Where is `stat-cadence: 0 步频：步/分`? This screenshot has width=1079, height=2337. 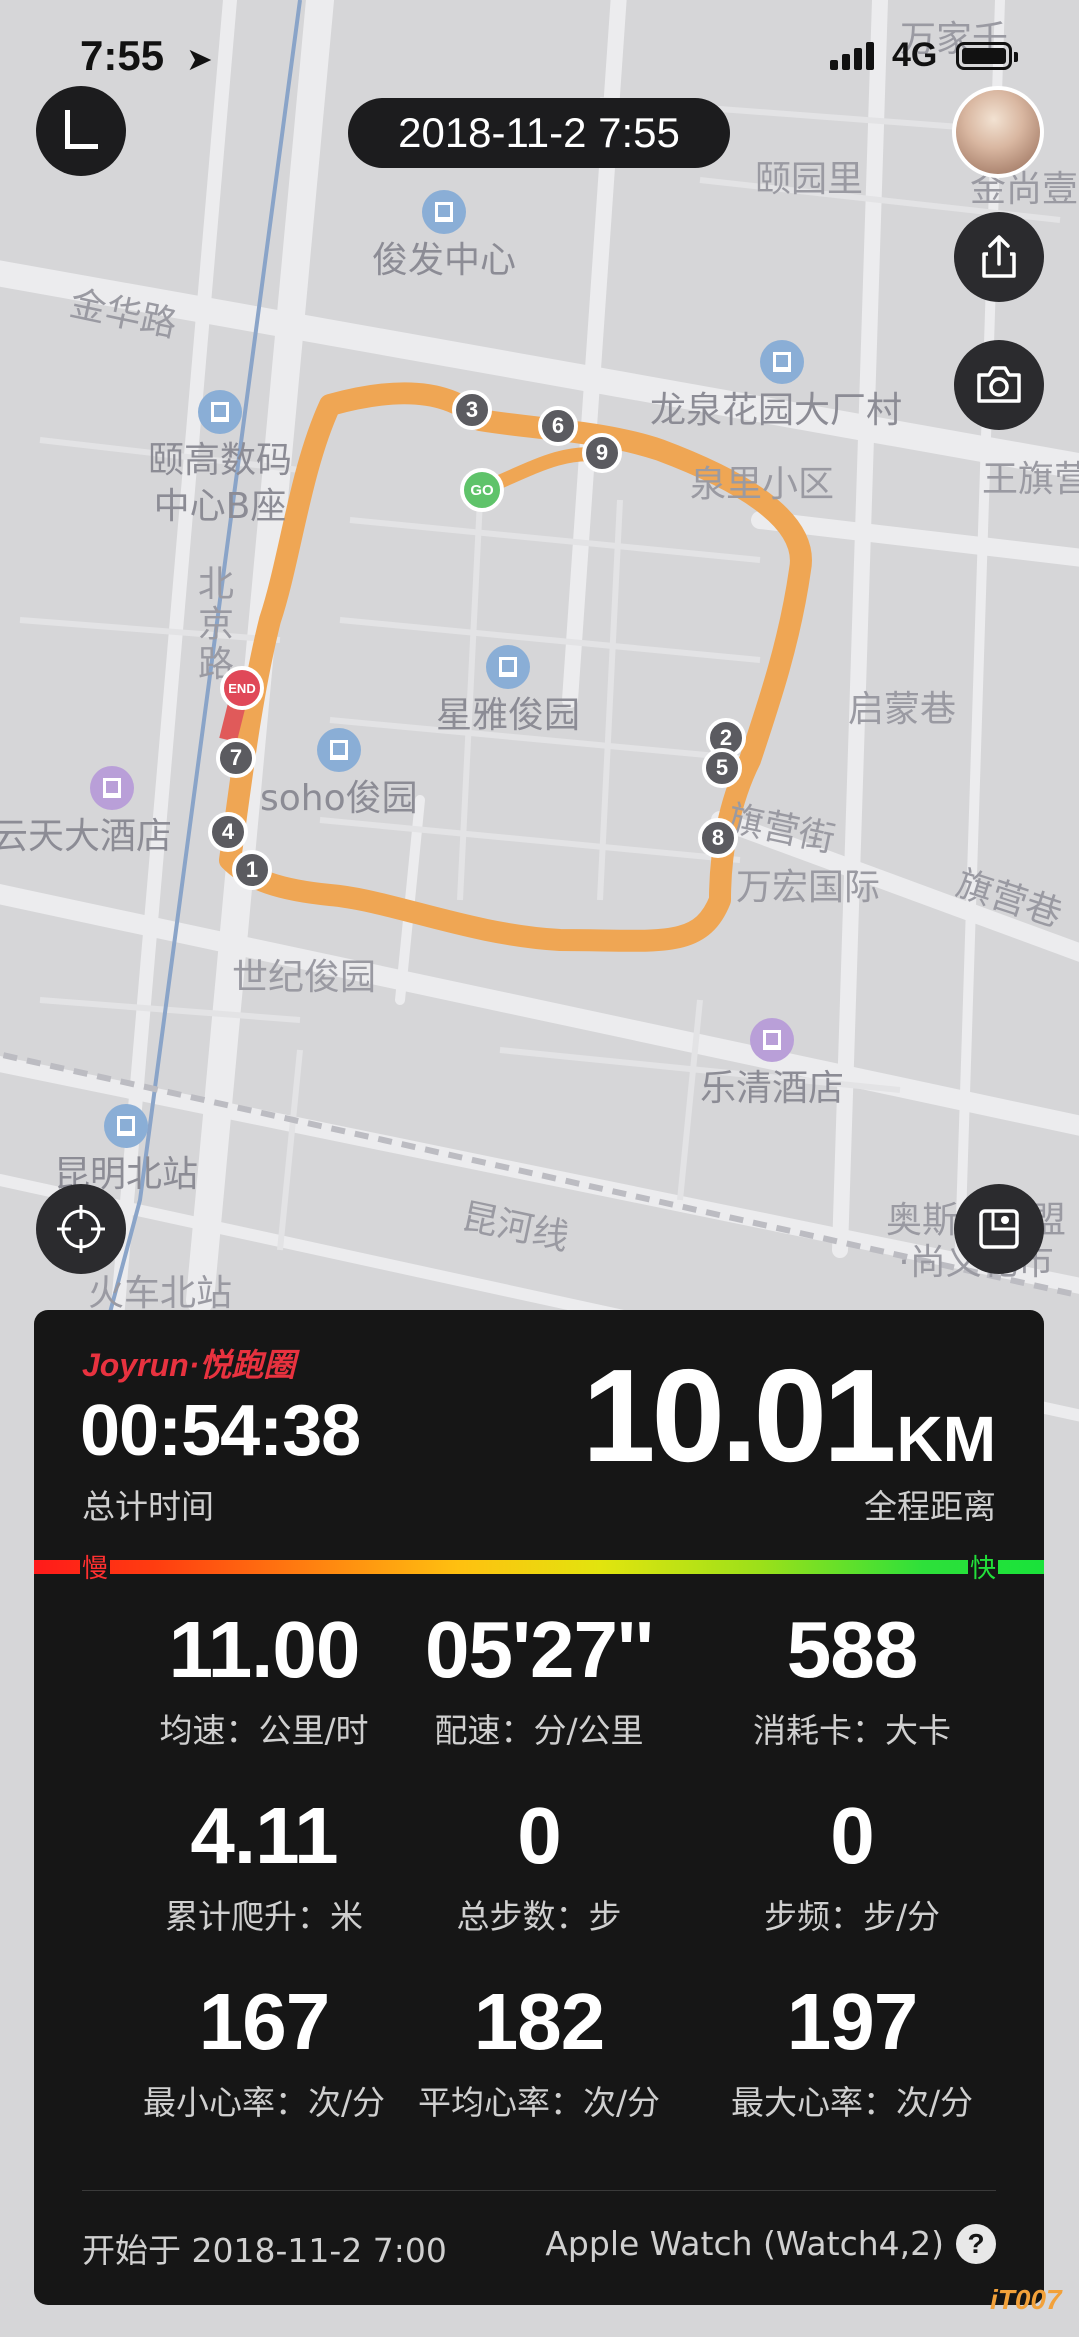 stat-cadence: 0 步频：步/分 is located at coordinates (852, 1864).